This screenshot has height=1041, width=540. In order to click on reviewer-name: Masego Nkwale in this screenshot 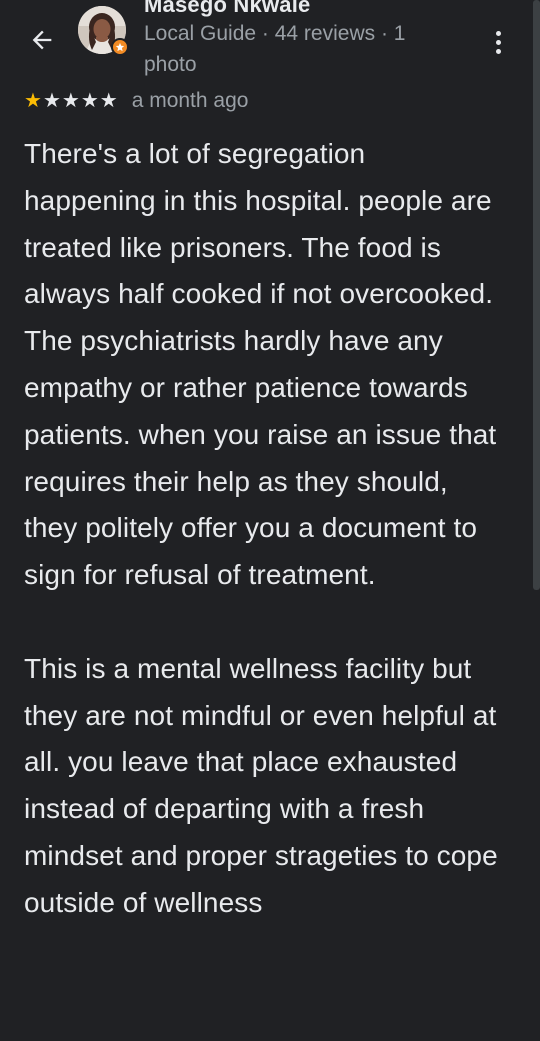, I will do `click(227, 9)`.